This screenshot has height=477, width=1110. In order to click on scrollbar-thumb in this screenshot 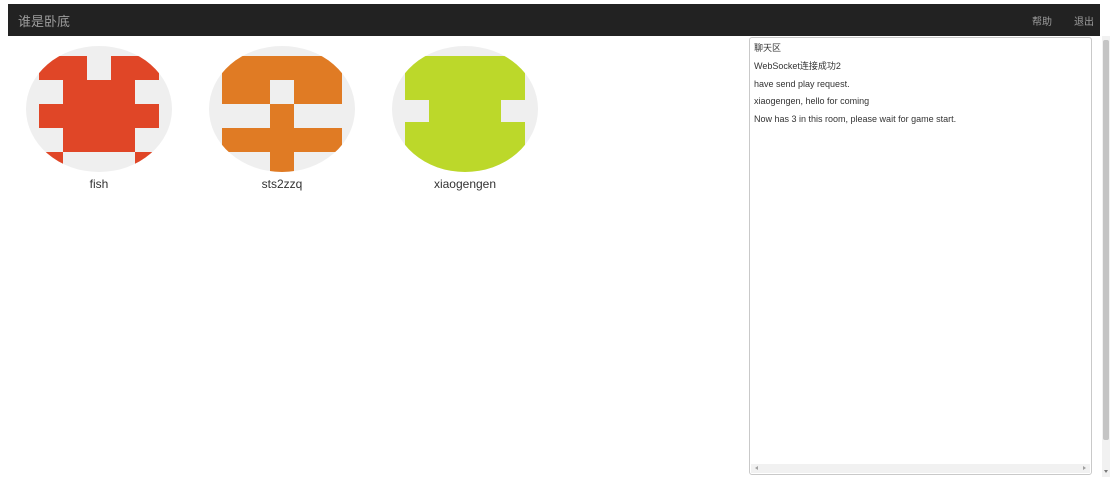, I will do `click(1106, 240)`.